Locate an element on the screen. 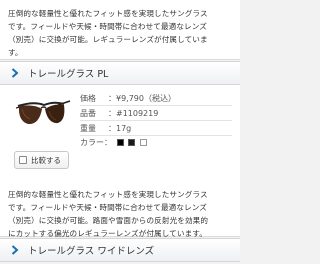 This screenshot has width=320, height=264. sunglasses-image is located at coordinates (43, 118).